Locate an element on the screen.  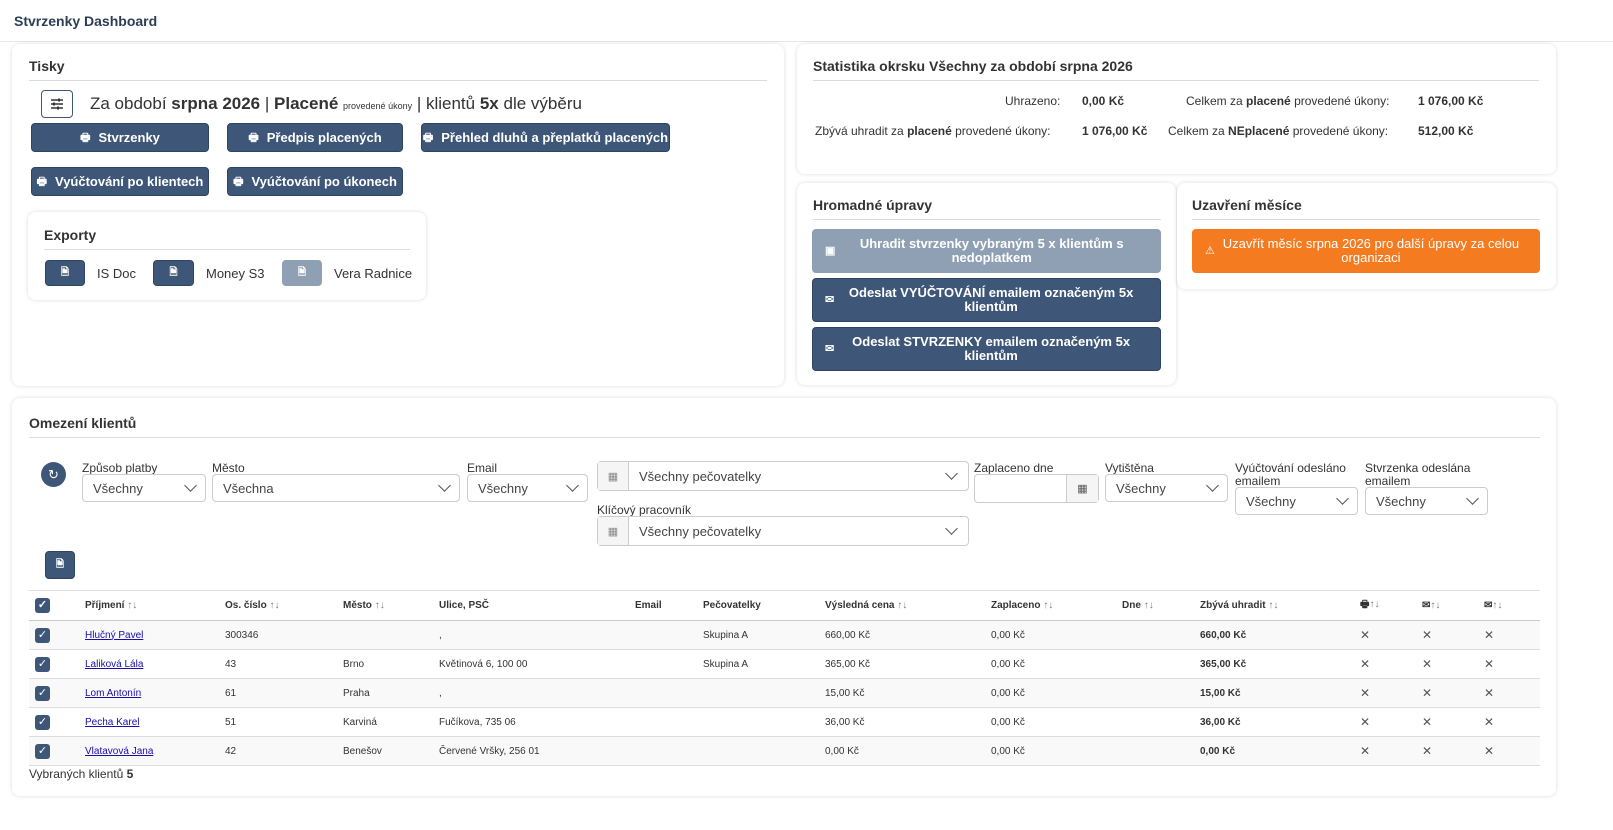
select-all-checkbox: ✓ is located at coordinates (57, 605).